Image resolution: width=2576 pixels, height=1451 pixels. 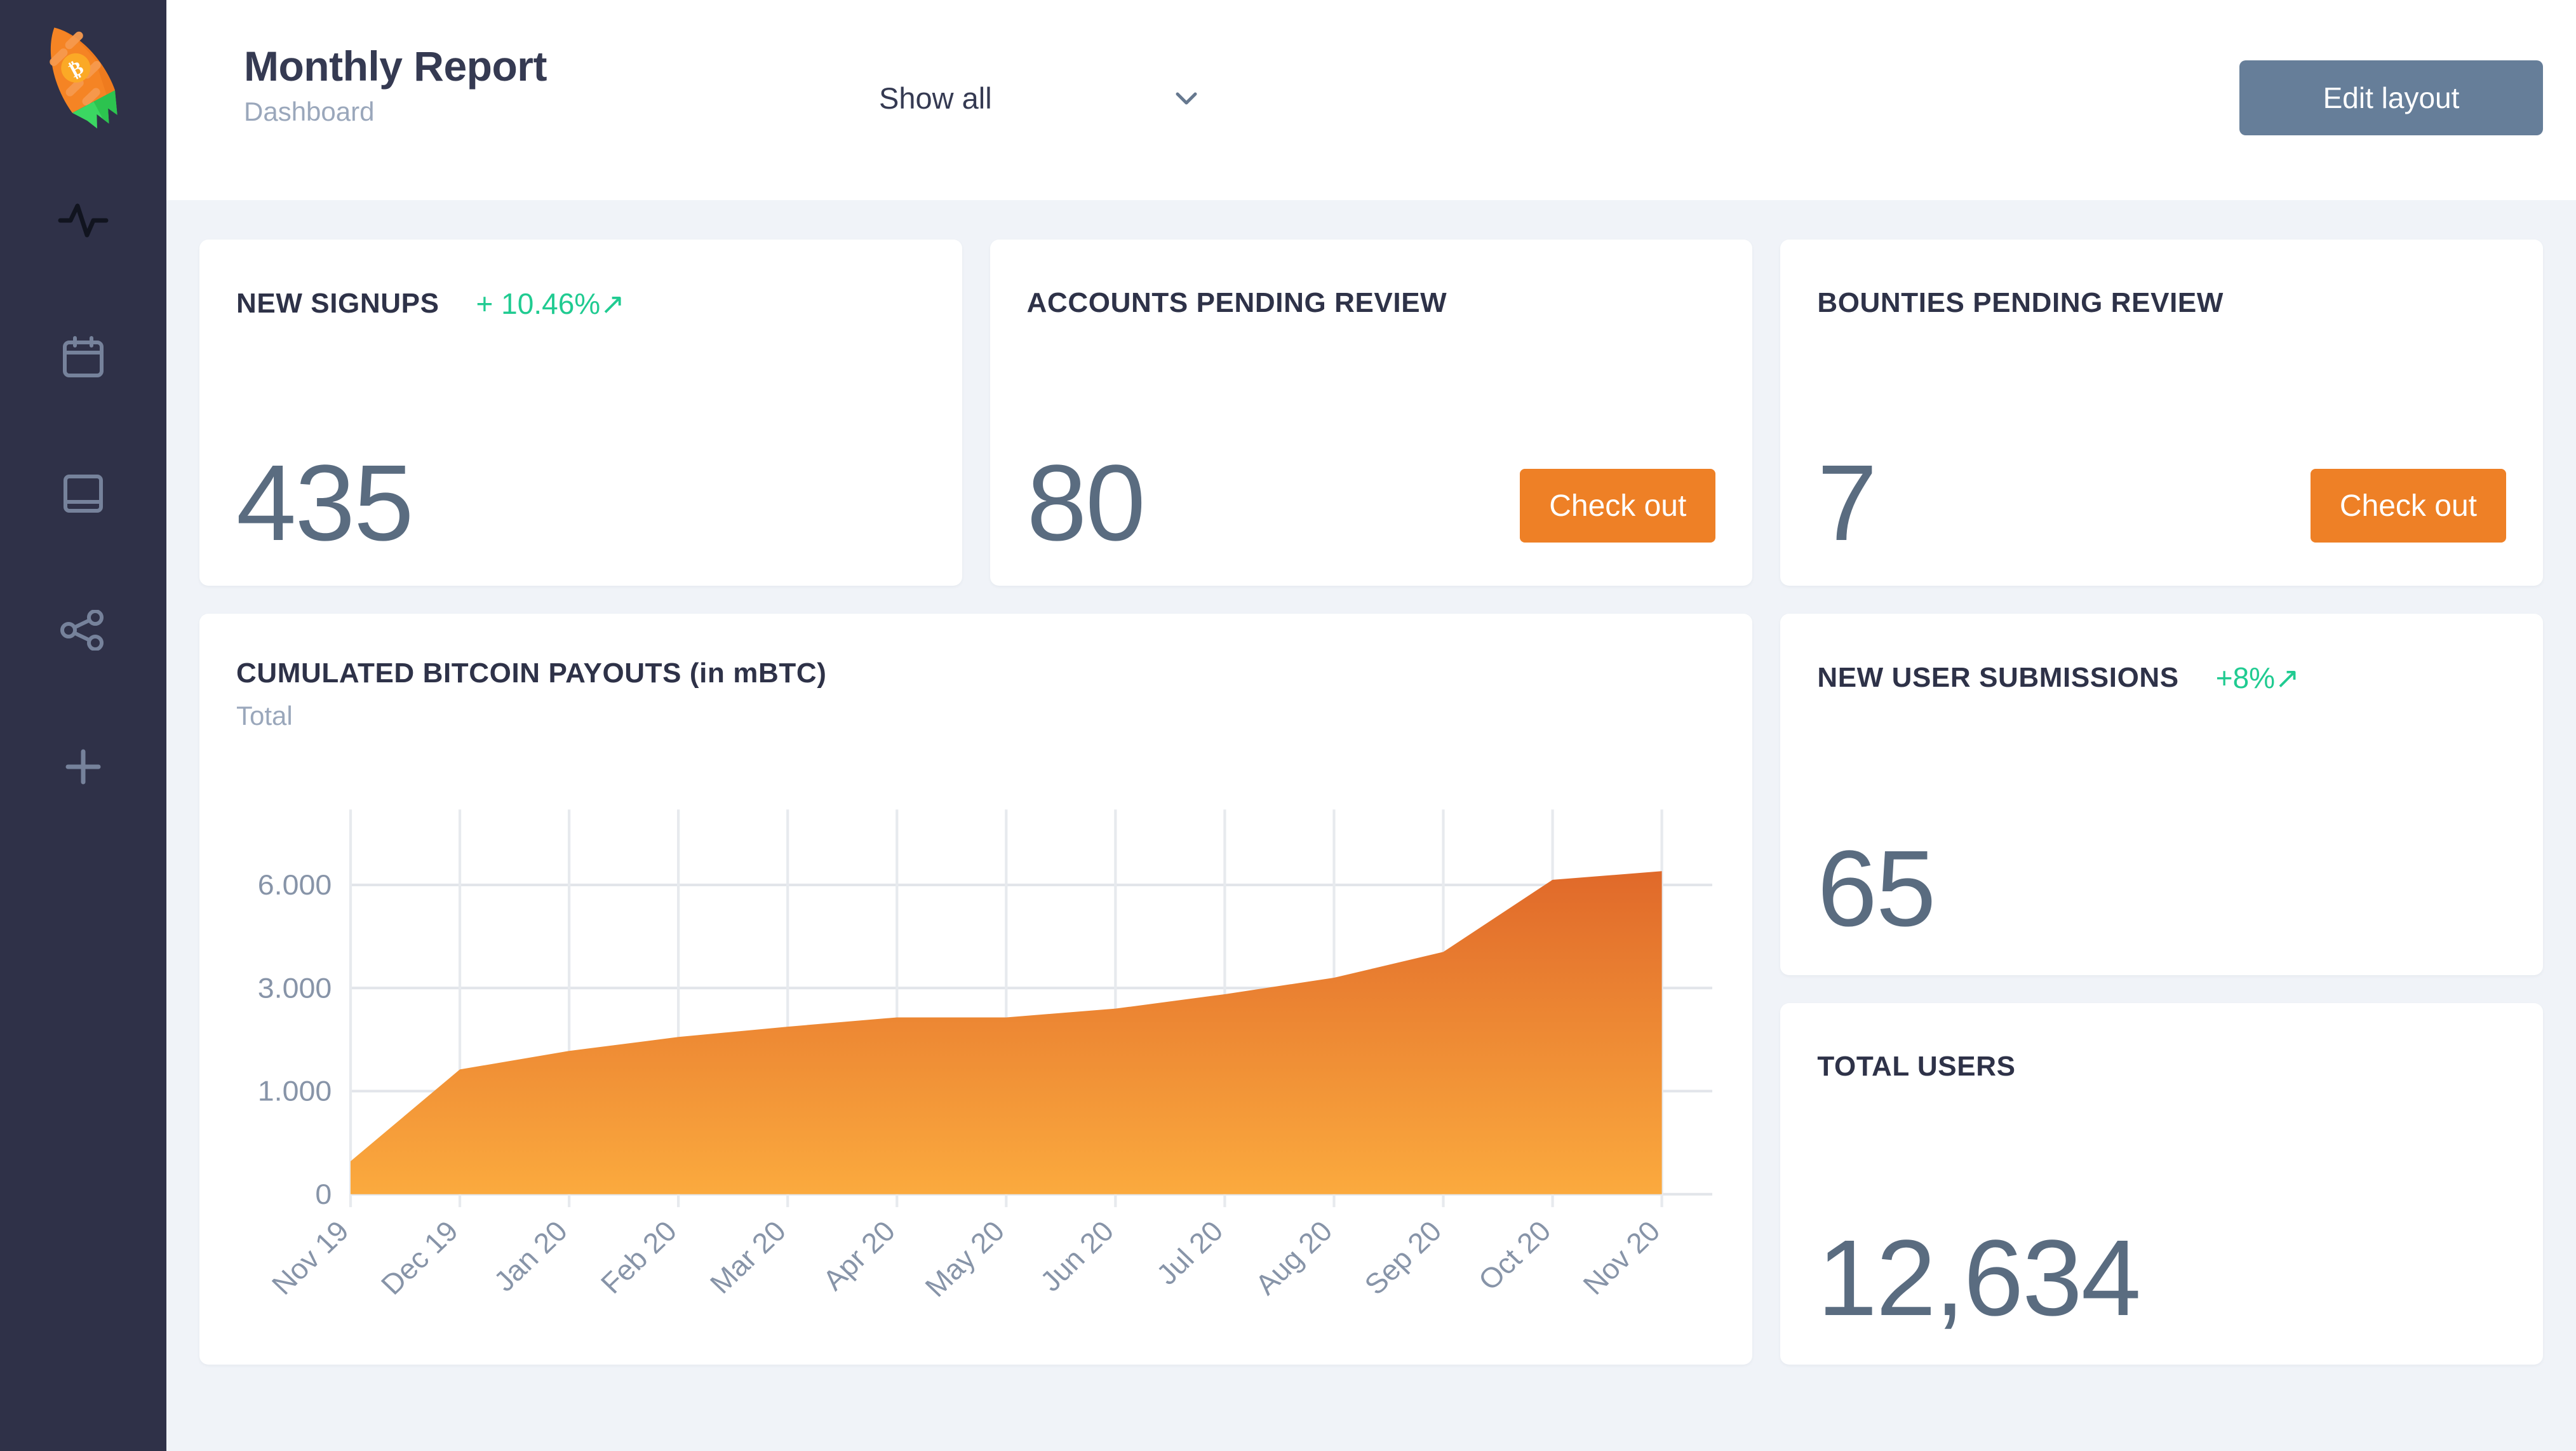 I want to click on x-axis-tick: Feb 20, so click(x=638, y=1257).